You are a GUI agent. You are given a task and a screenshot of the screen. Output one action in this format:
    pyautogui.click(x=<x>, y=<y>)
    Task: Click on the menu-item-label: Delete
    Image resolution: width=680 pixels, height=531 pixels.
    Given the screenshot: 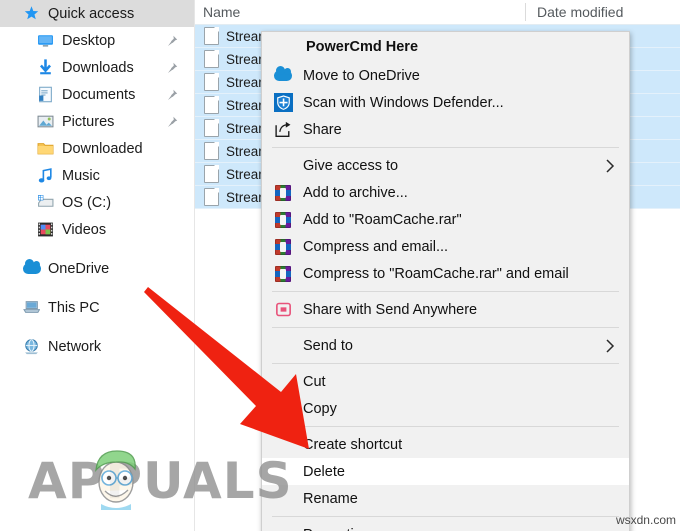 What is the action you would take?
    pyautogui.click(x=324, y=471)
    